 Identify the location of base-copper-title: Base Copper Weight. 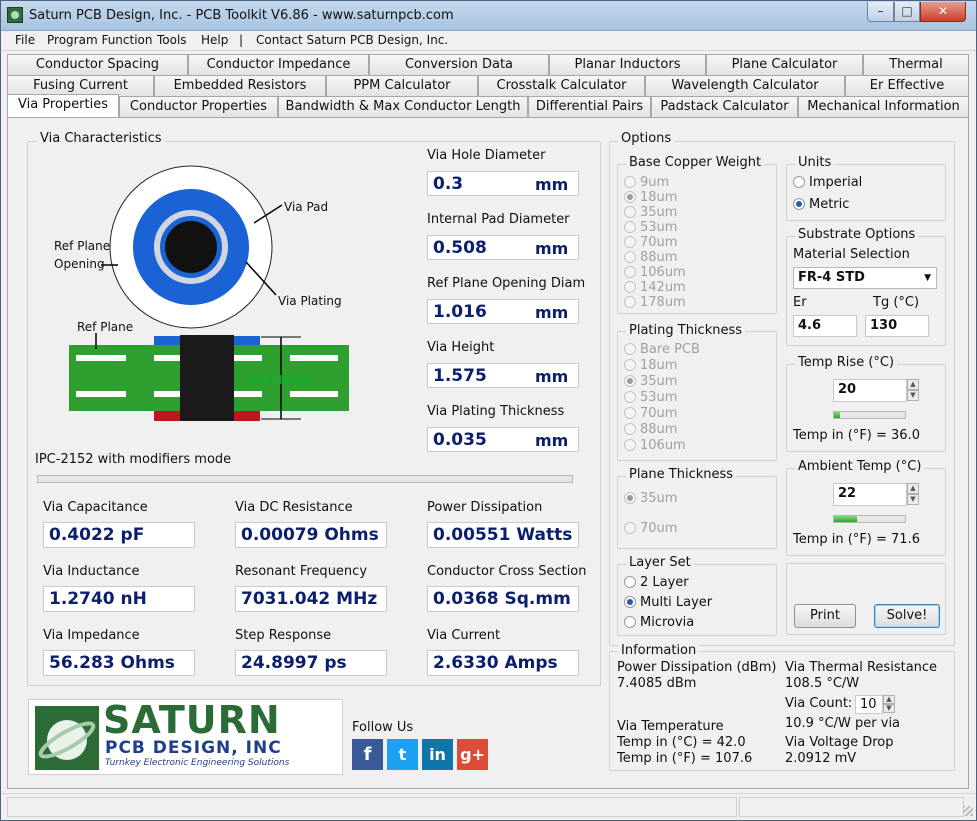
(695, 162).